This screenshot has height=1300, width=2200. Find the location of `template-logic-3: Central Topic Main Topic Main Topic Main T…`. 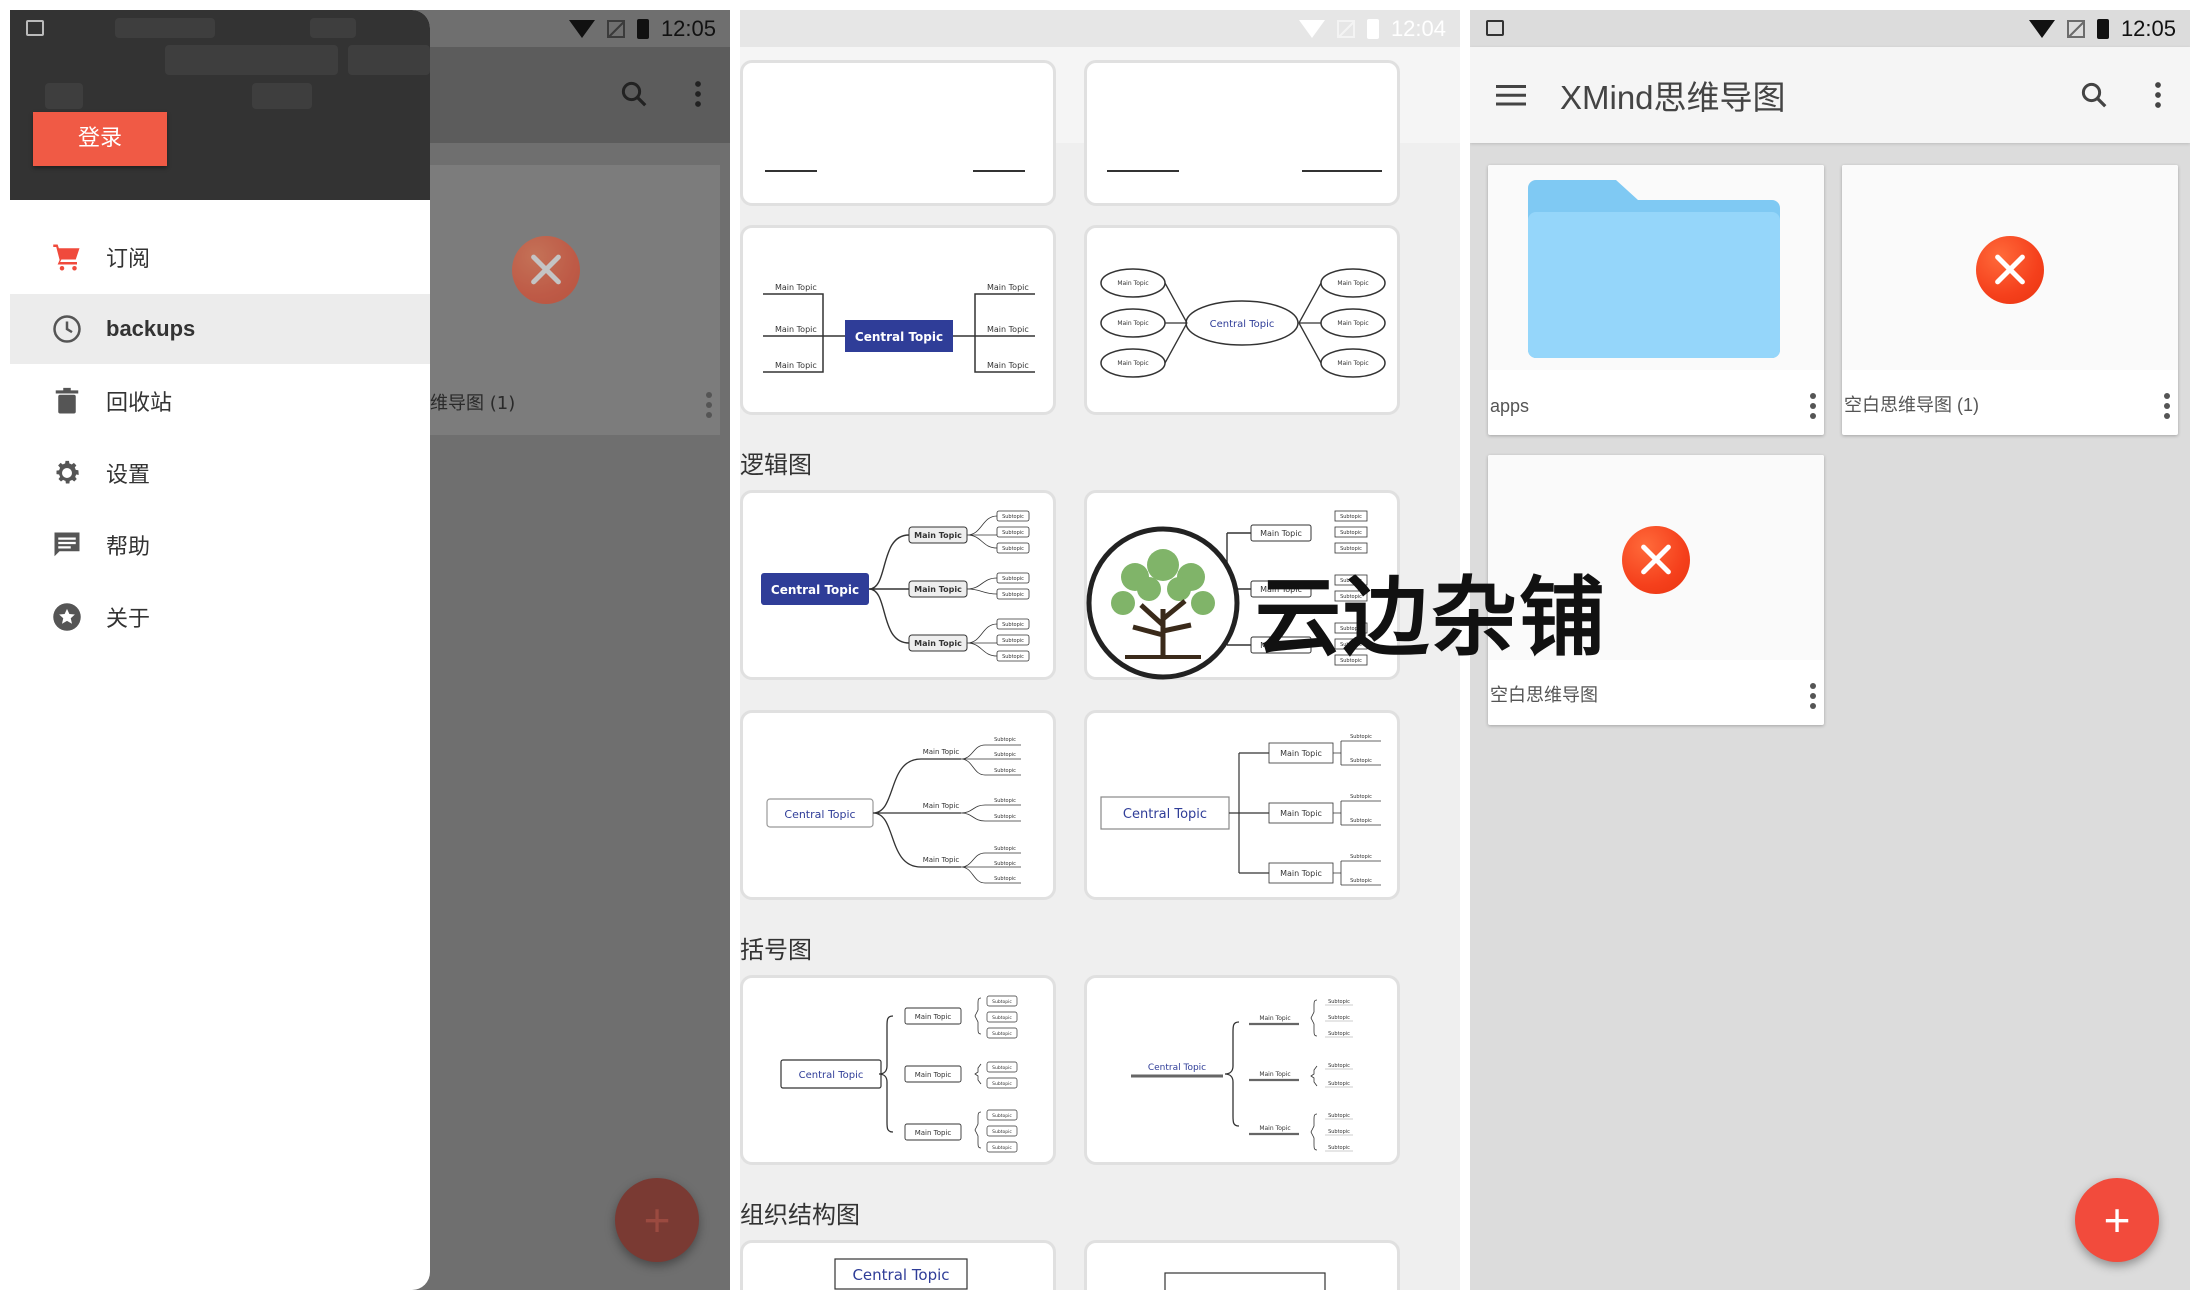

template-logic-3: Central Topic Main Topic Main Topic Main T… is located at coordinates (898, 805).